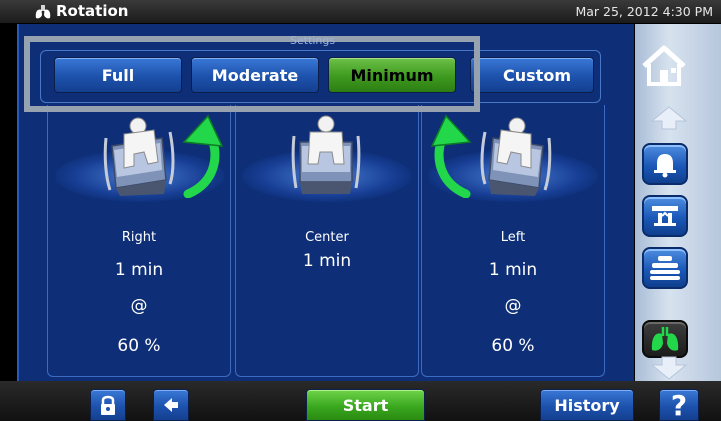 The height and width of the screenshot is (421, 721). What do you see at coordinates (516, 156) in the screenshot?
I see `bed-tilt-left-icon` at bounding box center [516, 156].